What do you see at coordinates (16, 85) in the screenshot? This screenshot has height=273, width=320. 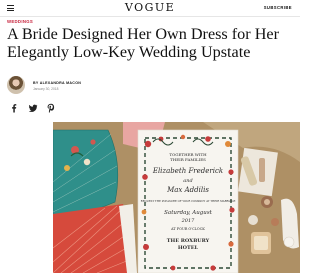 I see `author-avatar` at bounding box center [16, 85].